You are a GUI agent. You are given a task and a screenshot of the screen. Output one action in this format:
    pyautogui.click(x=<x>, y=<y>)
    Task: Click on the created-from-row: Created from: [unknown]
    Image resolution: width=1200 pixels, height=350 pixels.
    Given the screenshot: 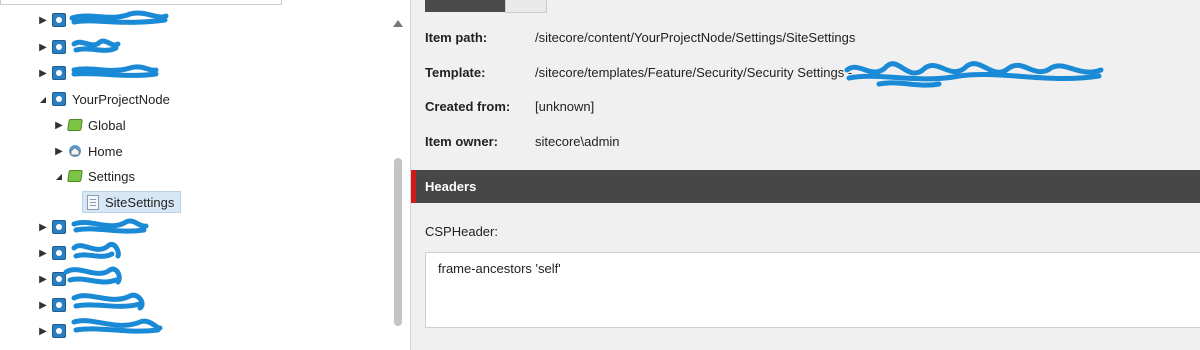 What is the action you would take?
    pyautogui.click(x=509, y=106)
    